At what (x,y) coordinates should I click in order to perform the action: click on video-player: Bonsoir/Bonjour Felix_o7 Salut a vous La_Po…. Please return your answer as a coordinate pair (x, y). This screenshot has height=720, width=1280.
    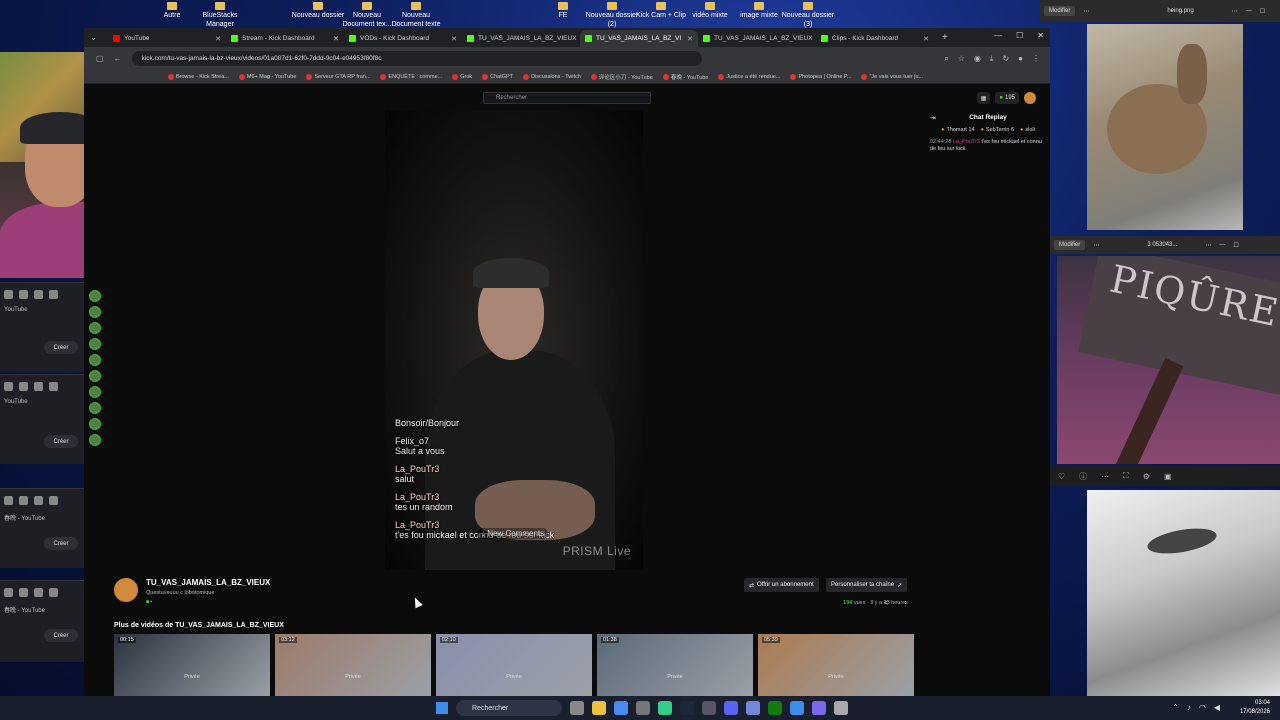
    Looking at the image, I should click on (514, 340).